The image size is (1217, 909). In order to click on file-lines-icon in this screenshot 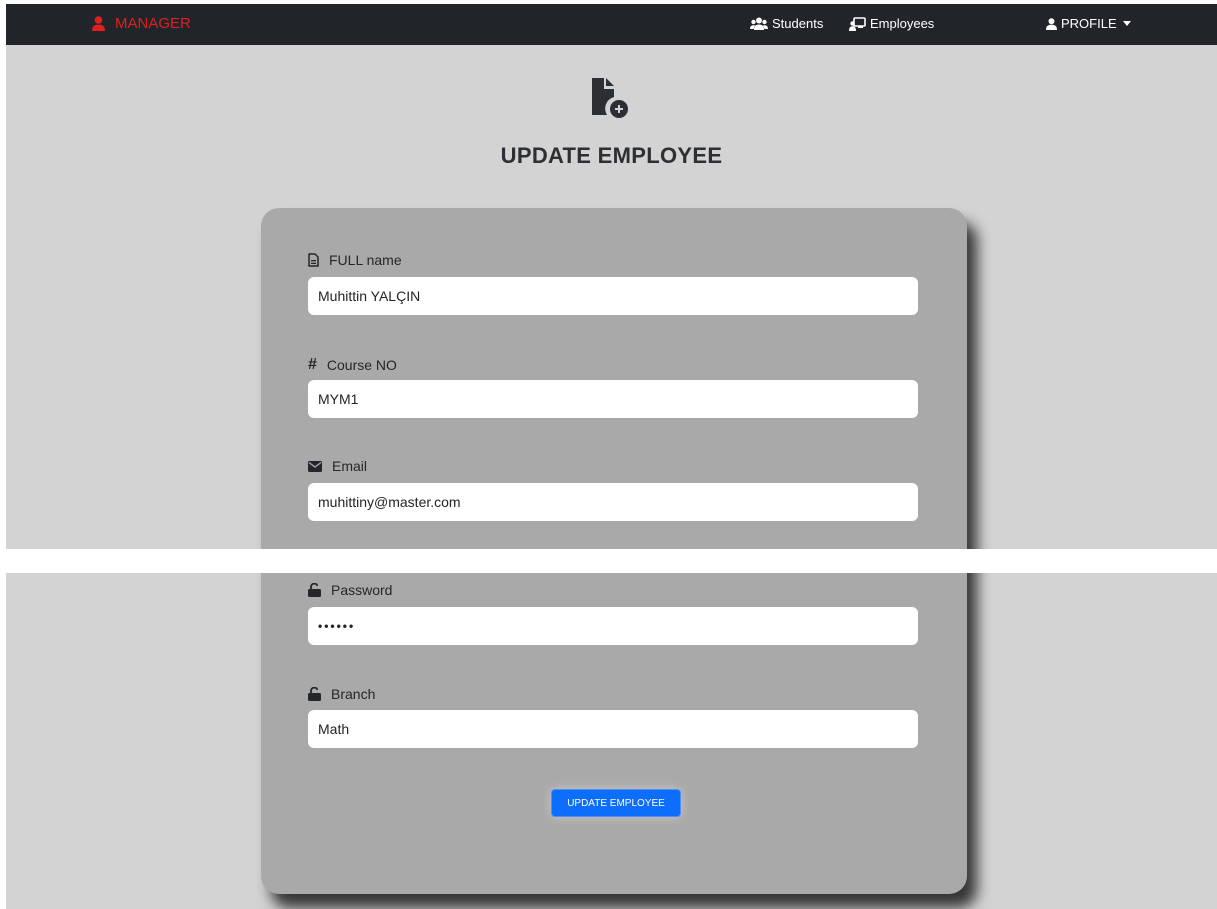, I will do `click(313, 260)`.